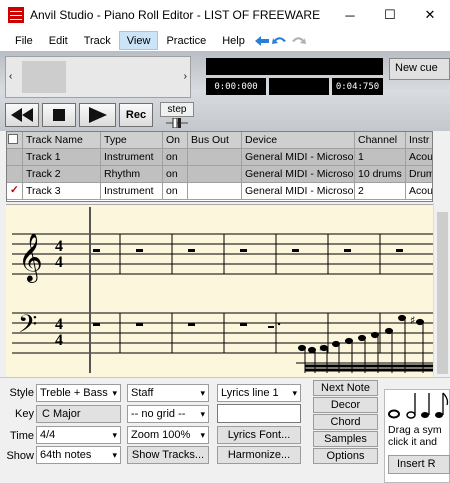  I want to click on chevron-left-icon: ‹, so click(10, 76).